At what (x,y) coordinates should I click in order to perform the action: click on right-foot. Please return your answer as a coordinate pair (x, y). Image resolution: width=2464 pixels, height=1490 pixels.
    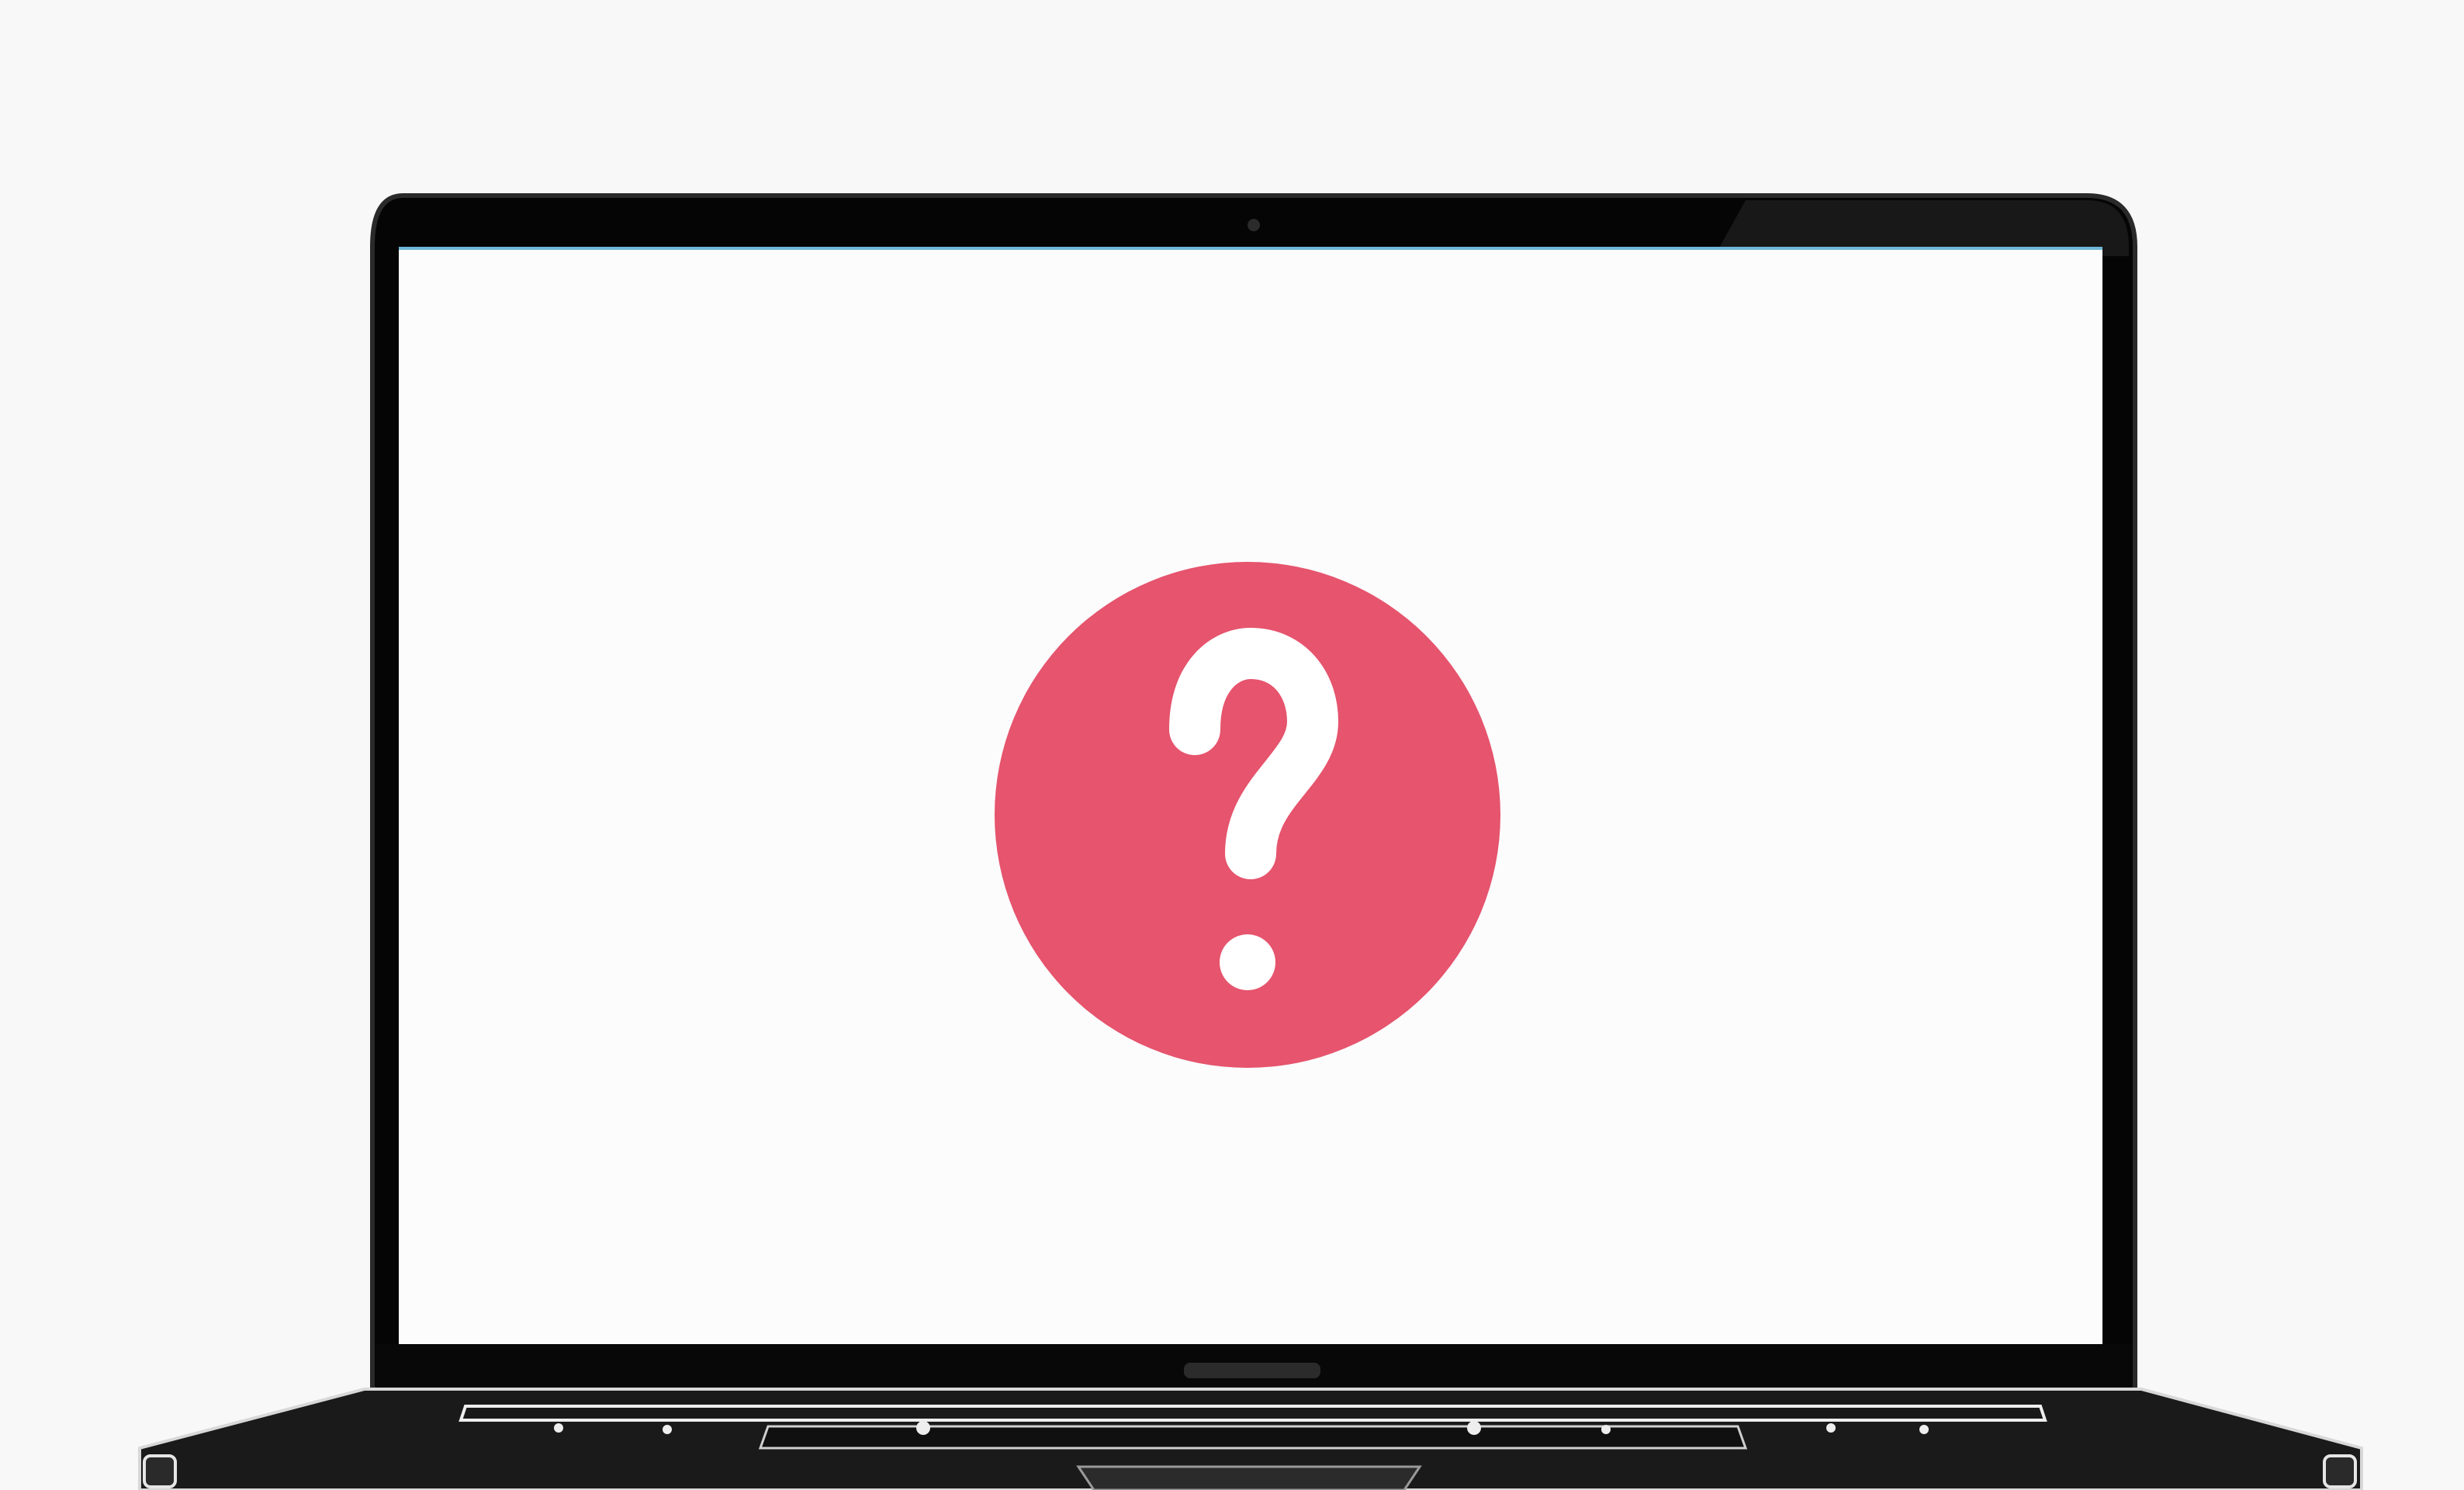
    Looking at the image, I should click on (2340, 1471).